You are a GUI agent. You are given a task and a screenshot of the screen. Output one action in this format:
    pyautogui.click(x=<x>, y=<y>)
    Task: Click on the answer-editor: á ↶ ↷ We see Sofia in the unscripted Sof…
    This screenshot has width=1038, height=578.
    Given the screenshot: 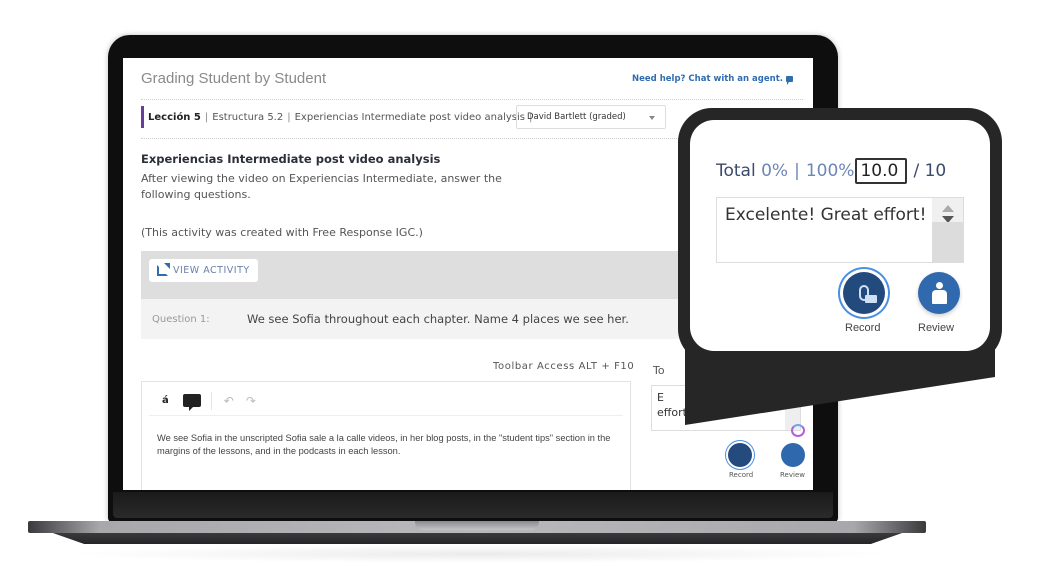 What is the action you would take?
    pyautogui.click(x=386, y=435)
    